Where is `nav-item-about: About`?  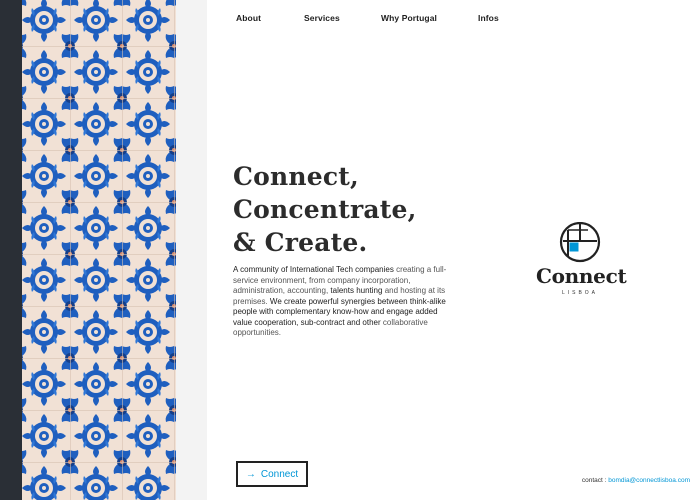 nav-item-about: About is located at coordinates (248, 18).